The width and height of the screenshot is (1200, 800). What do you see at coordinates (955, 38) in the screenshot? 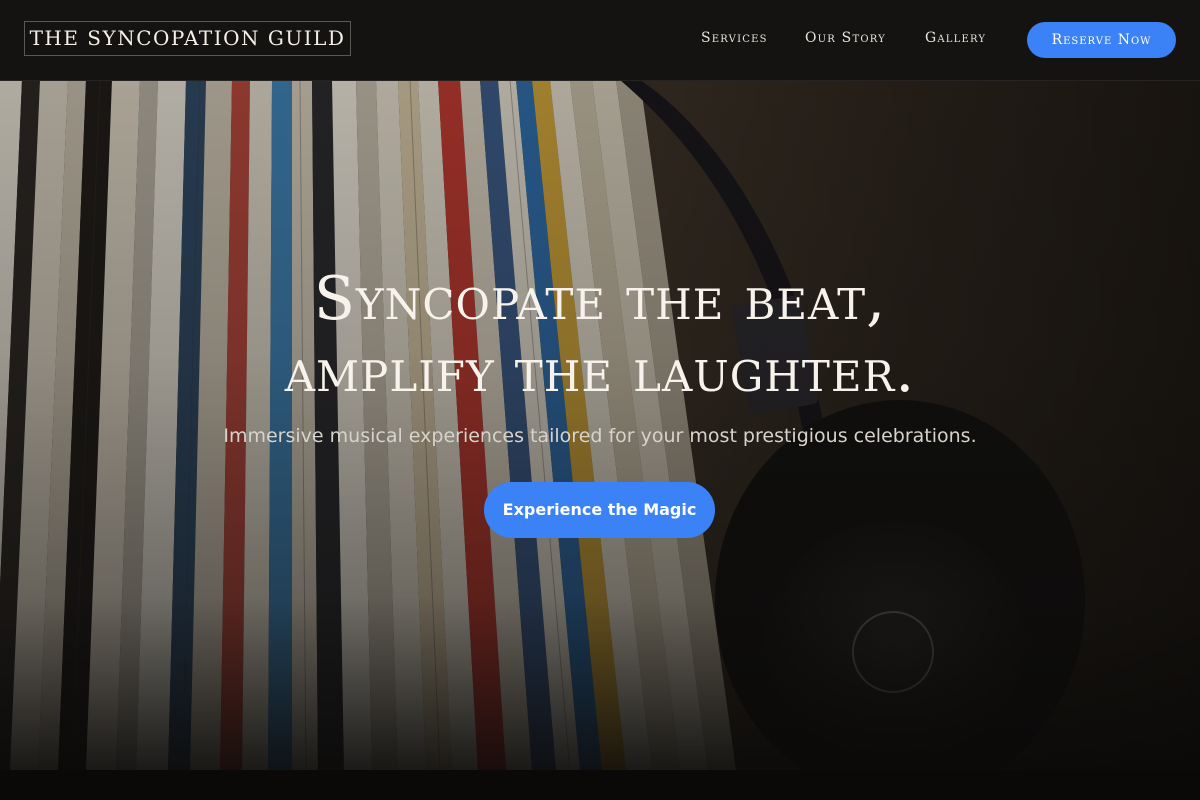
I see `nav-link-gallery: Gallery` at bounding box center [955, 38].